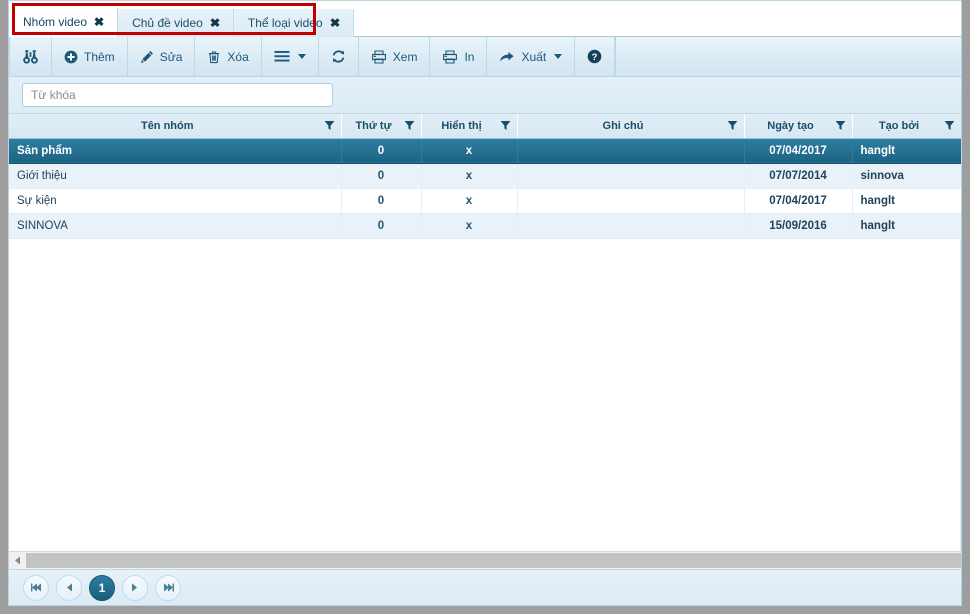 Image resolution: width=970 pixels, height=614 pixels. Describe the element at coordinates (899, 125) in the screenshot. I see `column-label: Tạo bởi` at that location.